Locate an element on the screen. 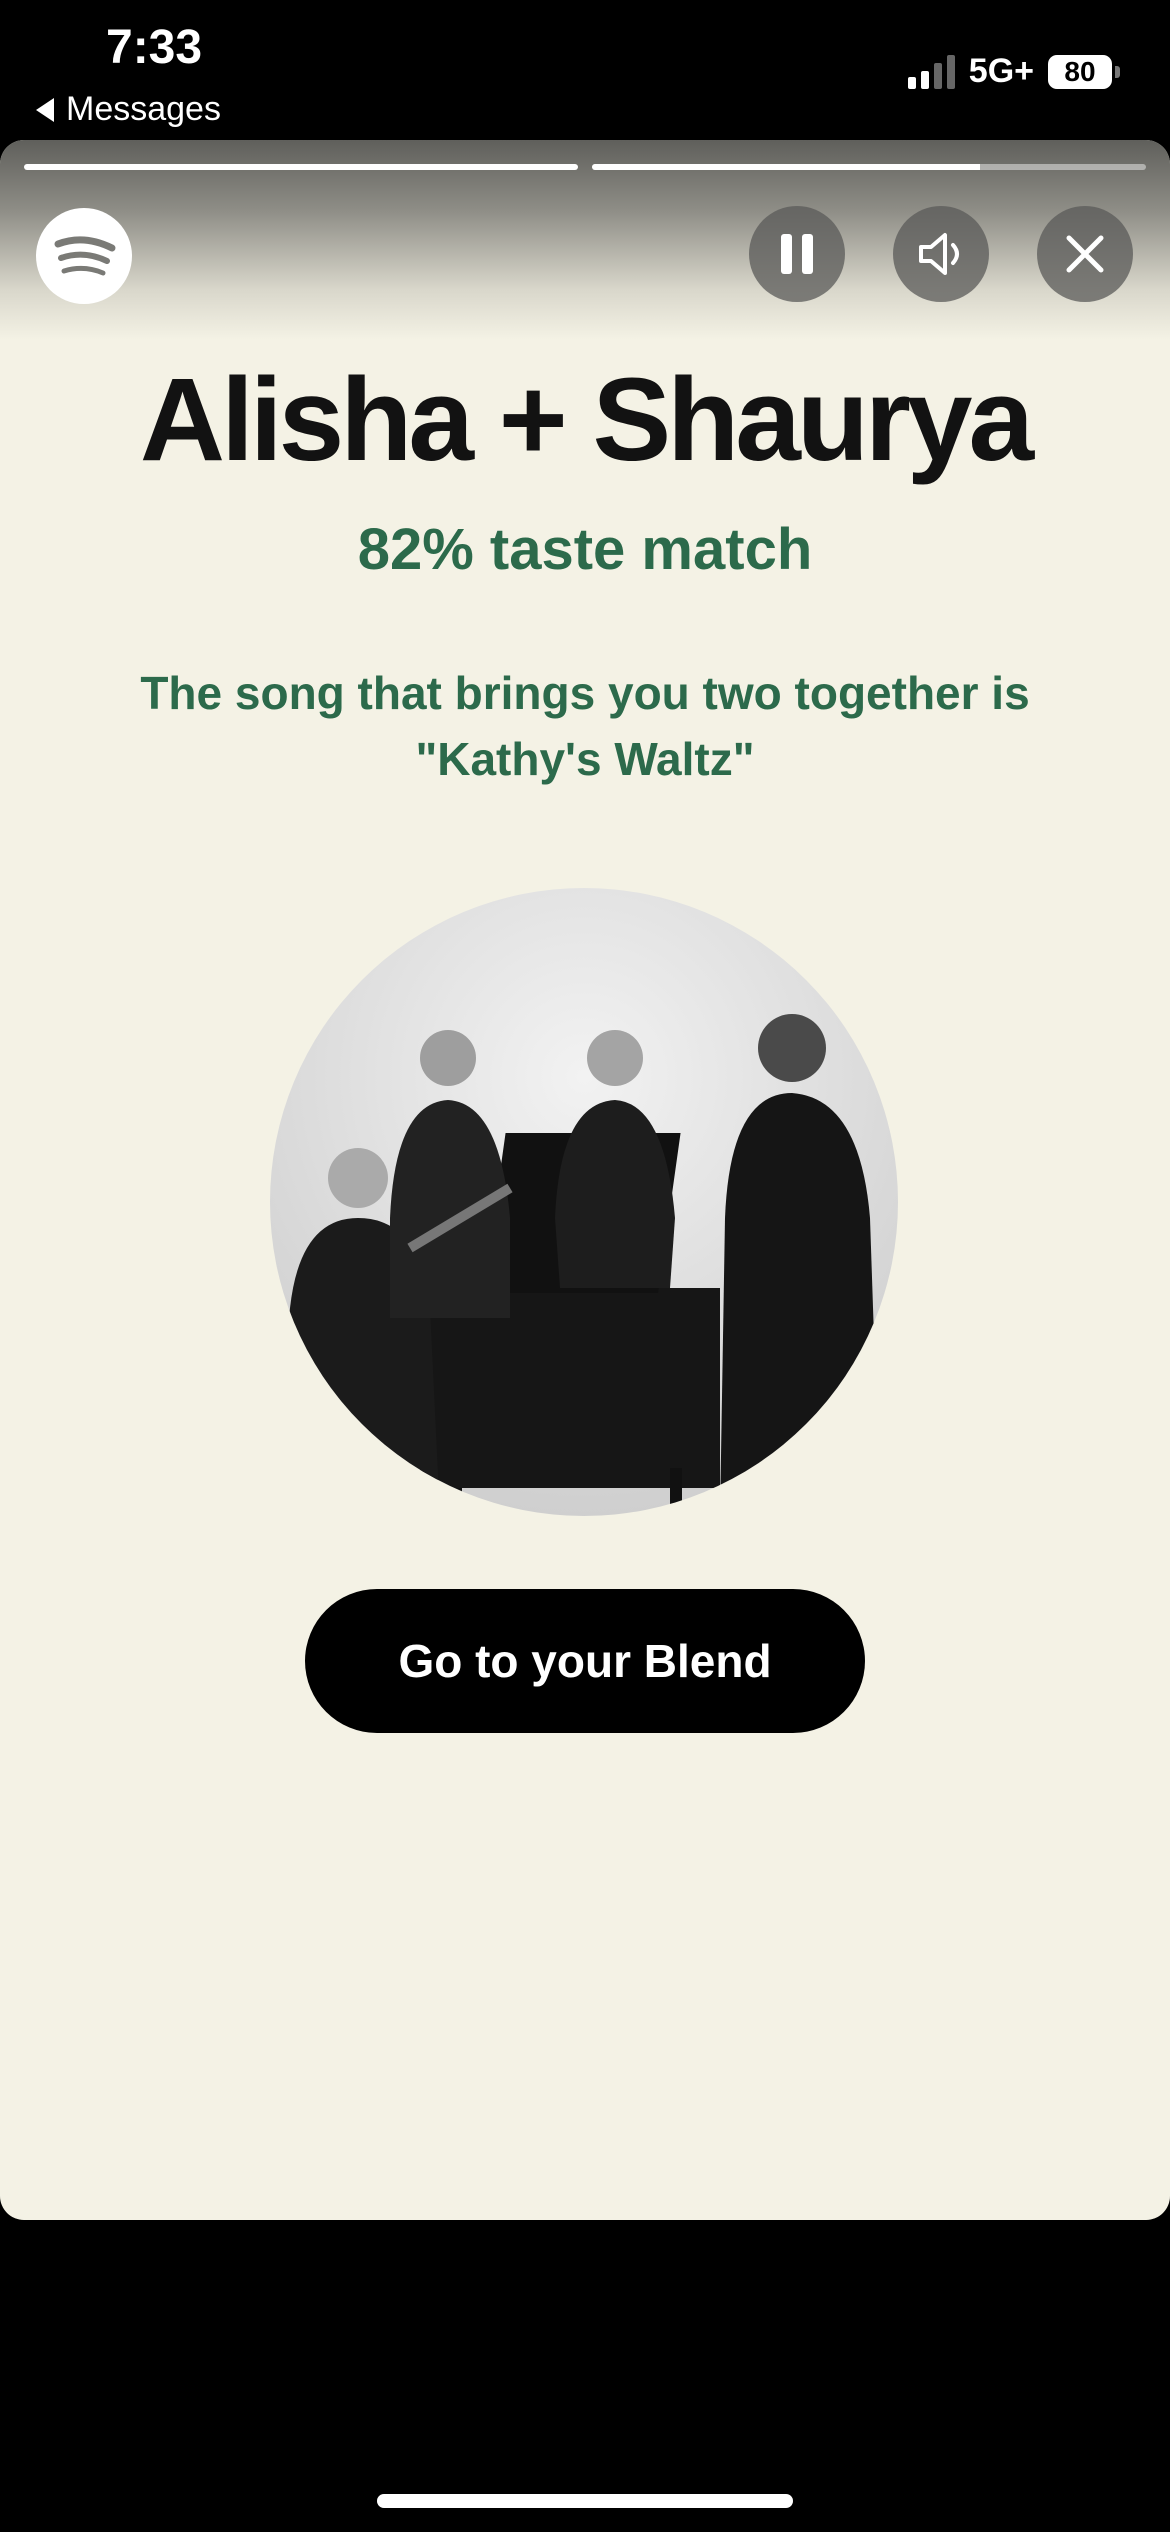 This screenshot has height=2532, width=1170. go-to-blend-button: Go to your Blend is located at coordinates (585, 1661).